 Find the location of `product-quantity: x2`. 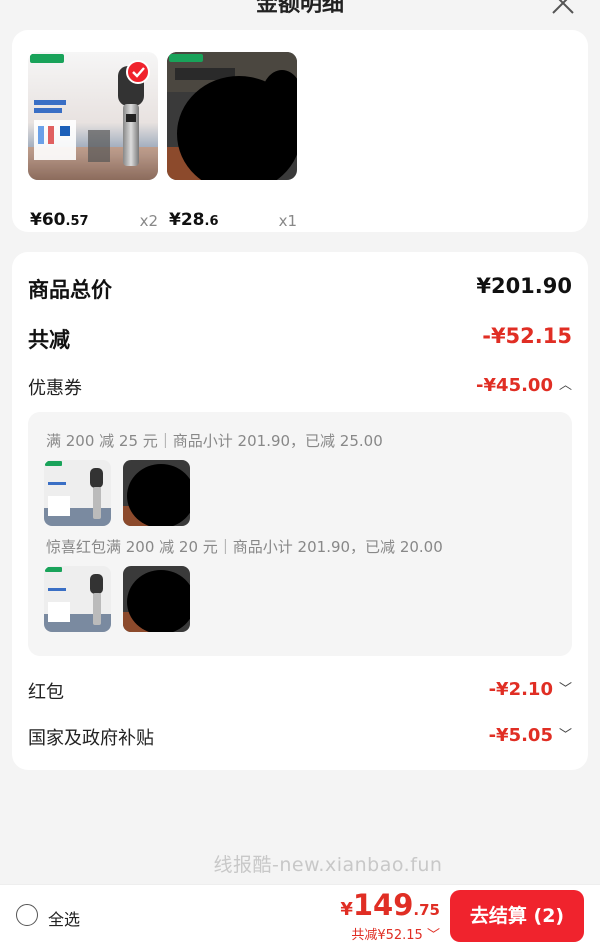

product-quantity: x2 is located at coordinates (148, 221).